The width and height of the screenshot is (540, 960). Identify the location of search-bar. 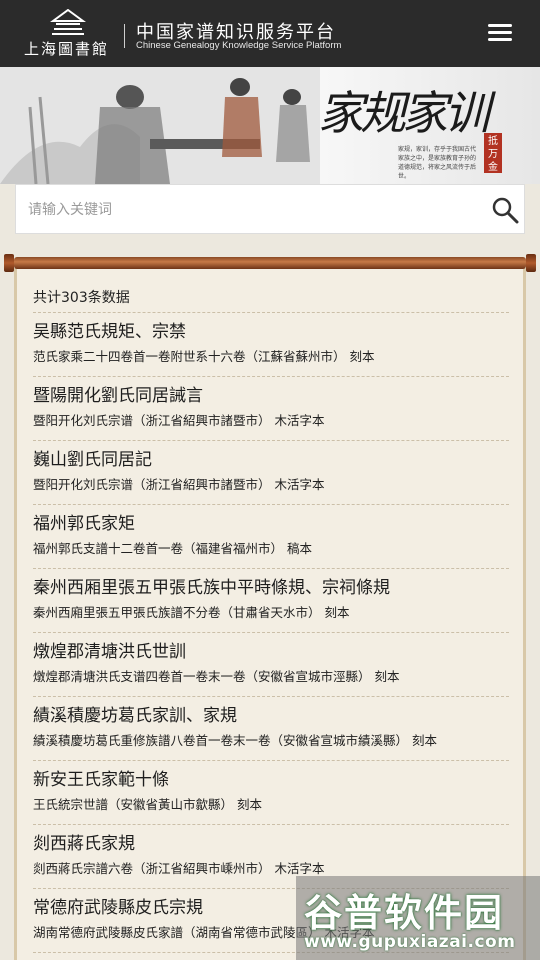
(270, 209).